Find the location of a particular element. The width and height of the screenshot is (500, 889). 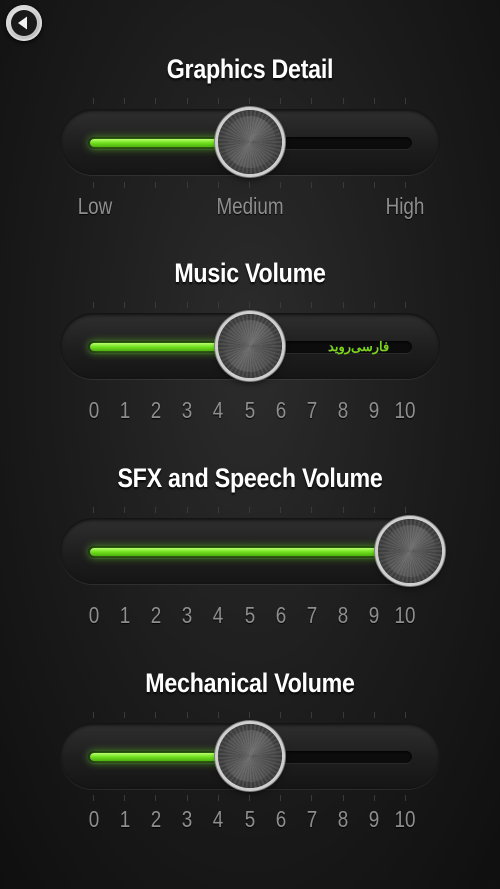

back-button is located at coordinates (24, 23).